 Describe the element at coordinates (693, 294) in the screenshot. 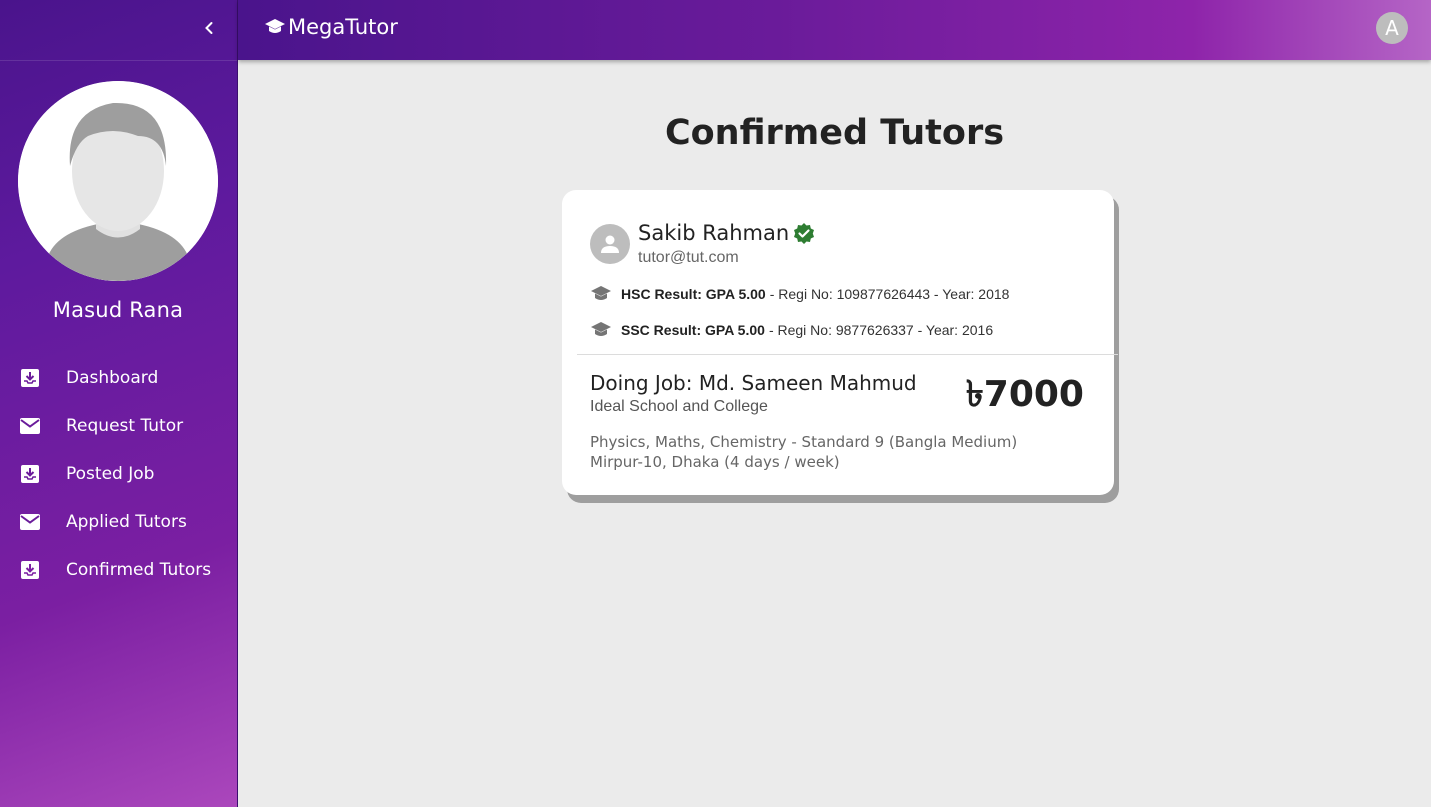

I see `hsc-result: HSC Result: GPA 5.00` at that location.